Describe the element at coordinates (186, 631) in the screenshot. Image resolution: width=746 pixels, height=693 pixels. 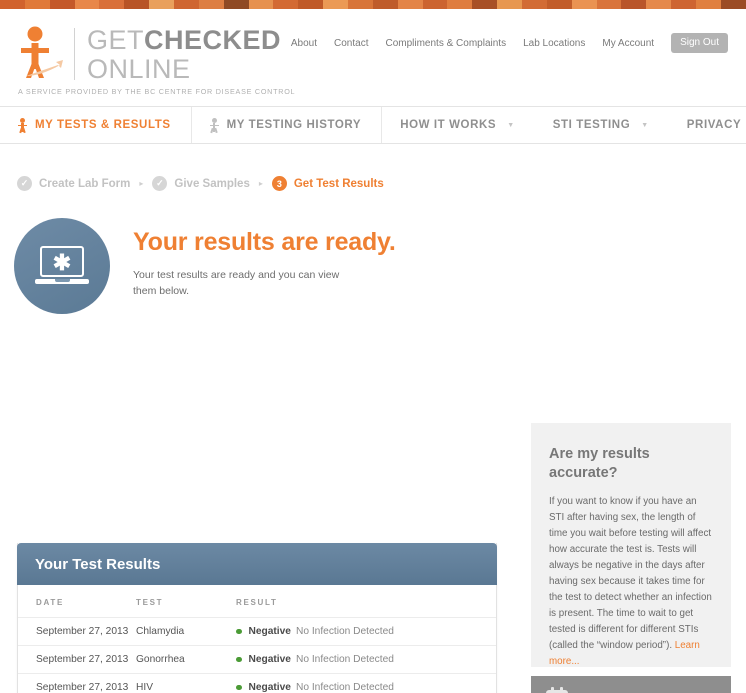
I see `cell-test: Chlamydia` at that location.